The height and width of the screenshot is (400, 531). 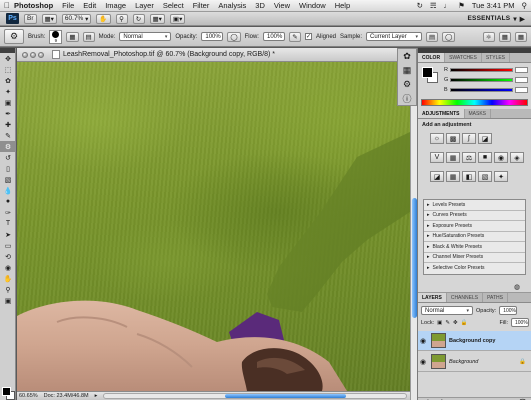 What do you see at coordinates (474, 216) in the screenshot?
I see `preset-curves: ▸ Curves Presets` at bounding box center [474, 216].